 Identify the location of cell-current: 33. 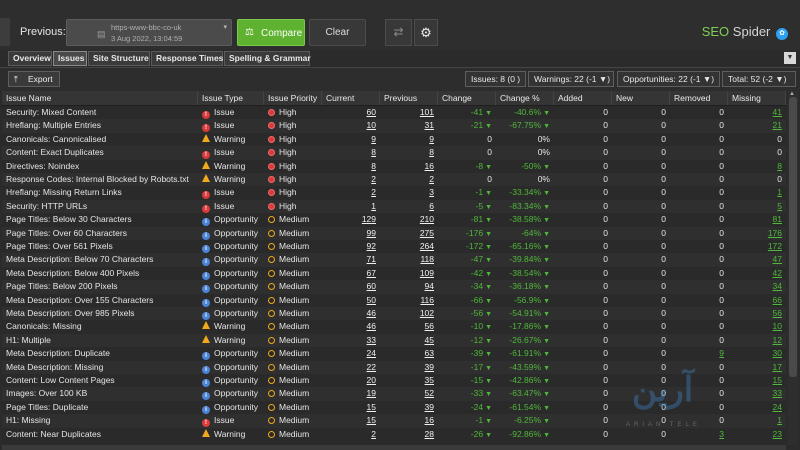
(351, 340).